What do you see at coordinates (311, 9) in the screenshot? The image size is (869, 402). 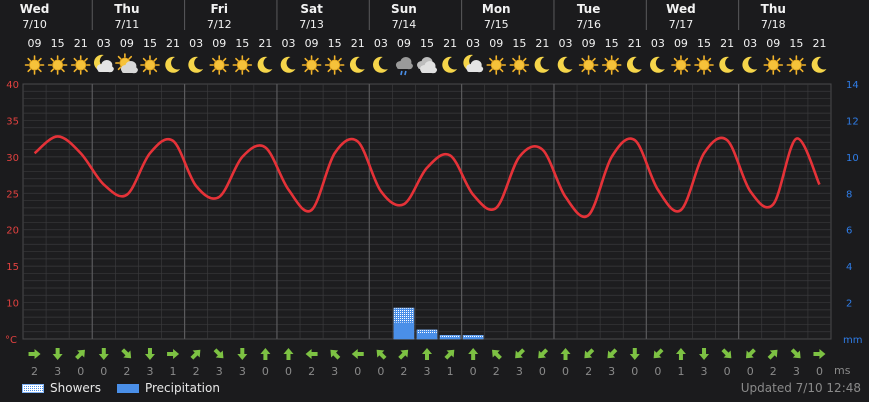 I see `day-name: Sat` at bounding box center [311, 9].